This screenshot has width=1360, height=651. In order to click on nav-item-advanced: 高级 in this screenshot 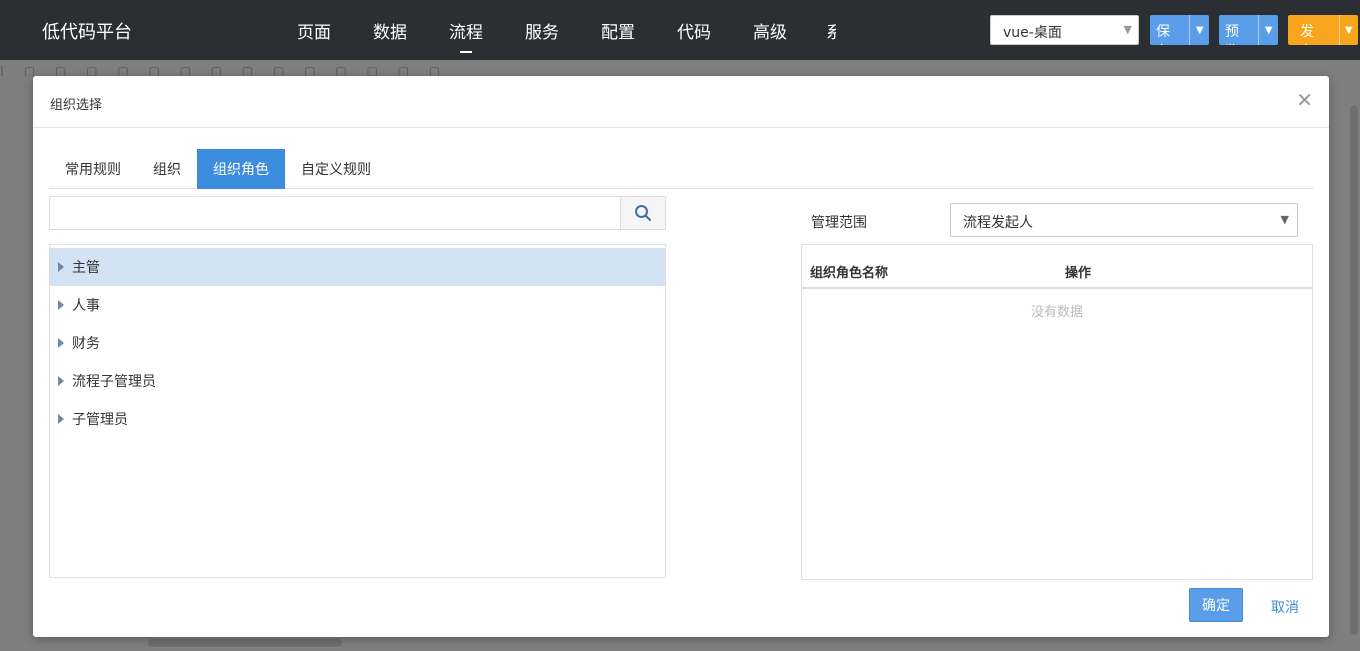, I will do `click(770, 30)`.